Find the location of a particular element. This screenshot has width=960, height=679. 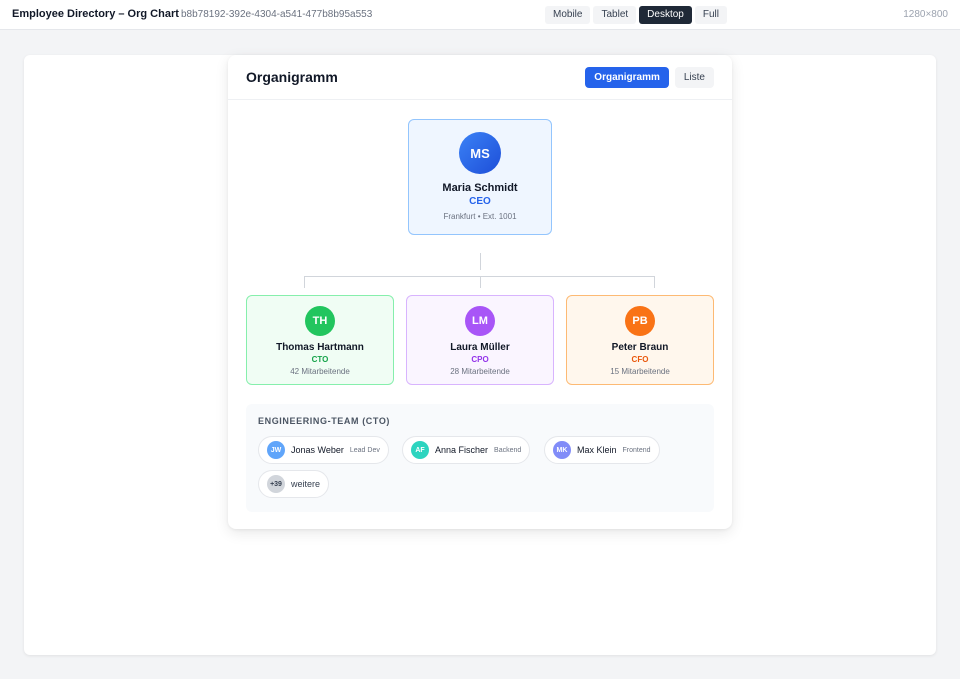

list-view-button: Liste is located at coordinates (694, 77).